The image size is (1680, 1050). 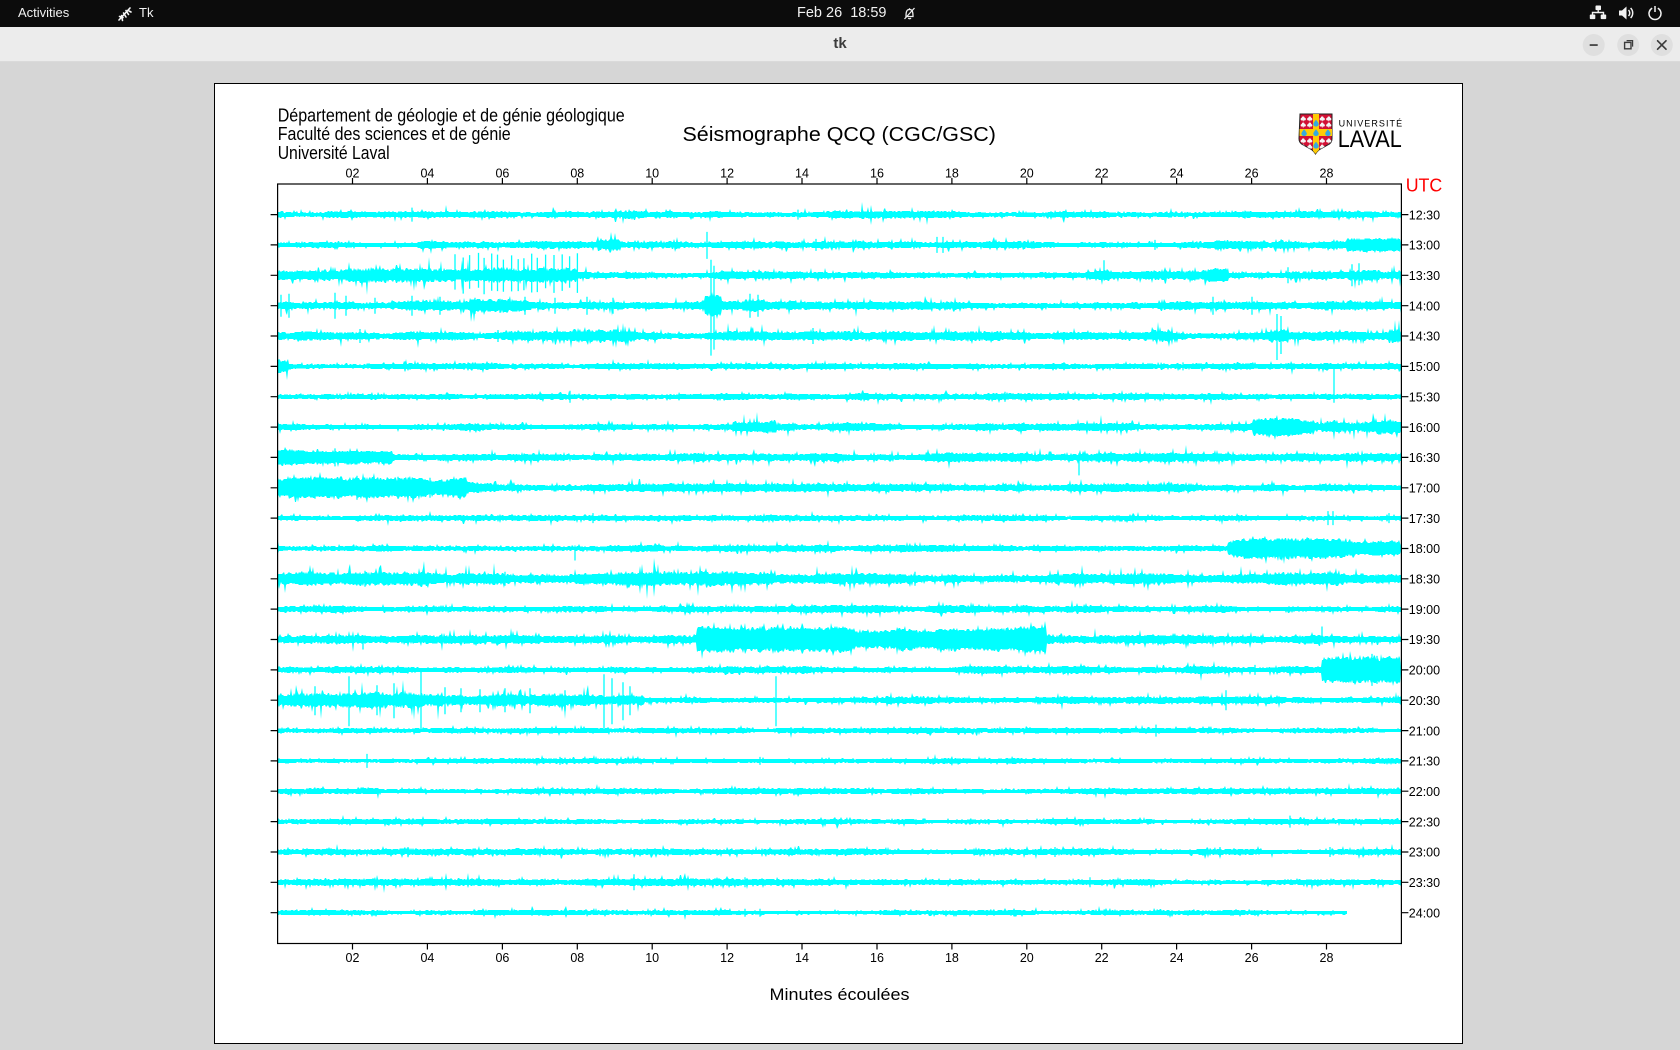 What do you see at coordinates (1424, 792) in the screenshot?
I see `svg-text: 22:00` at bounding box center [1424, 792].